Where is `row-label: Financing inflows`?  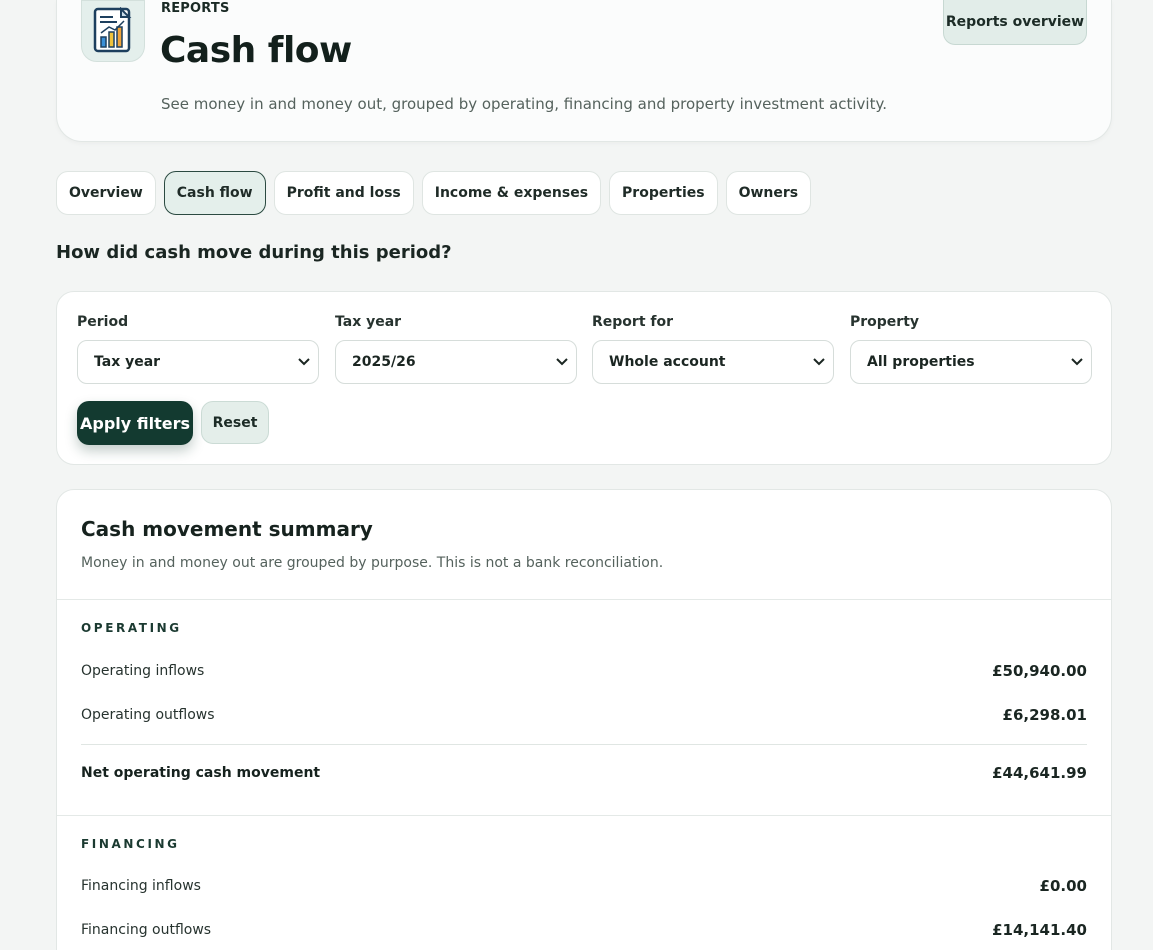 row-label: Financing inflows is located at coordinates (141, 886).